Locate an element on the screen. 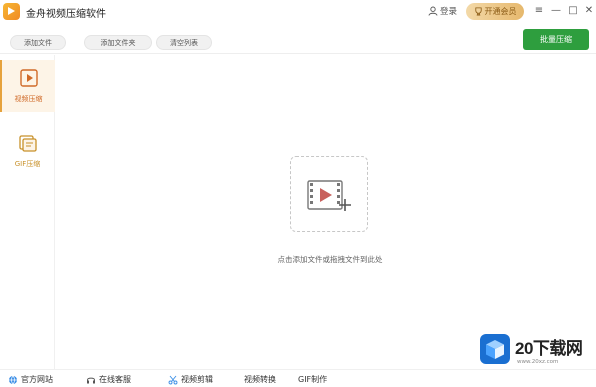  drop-hint-text: 点击添加文件或拖拽文件到此处 is located at coordinates (330, 259).